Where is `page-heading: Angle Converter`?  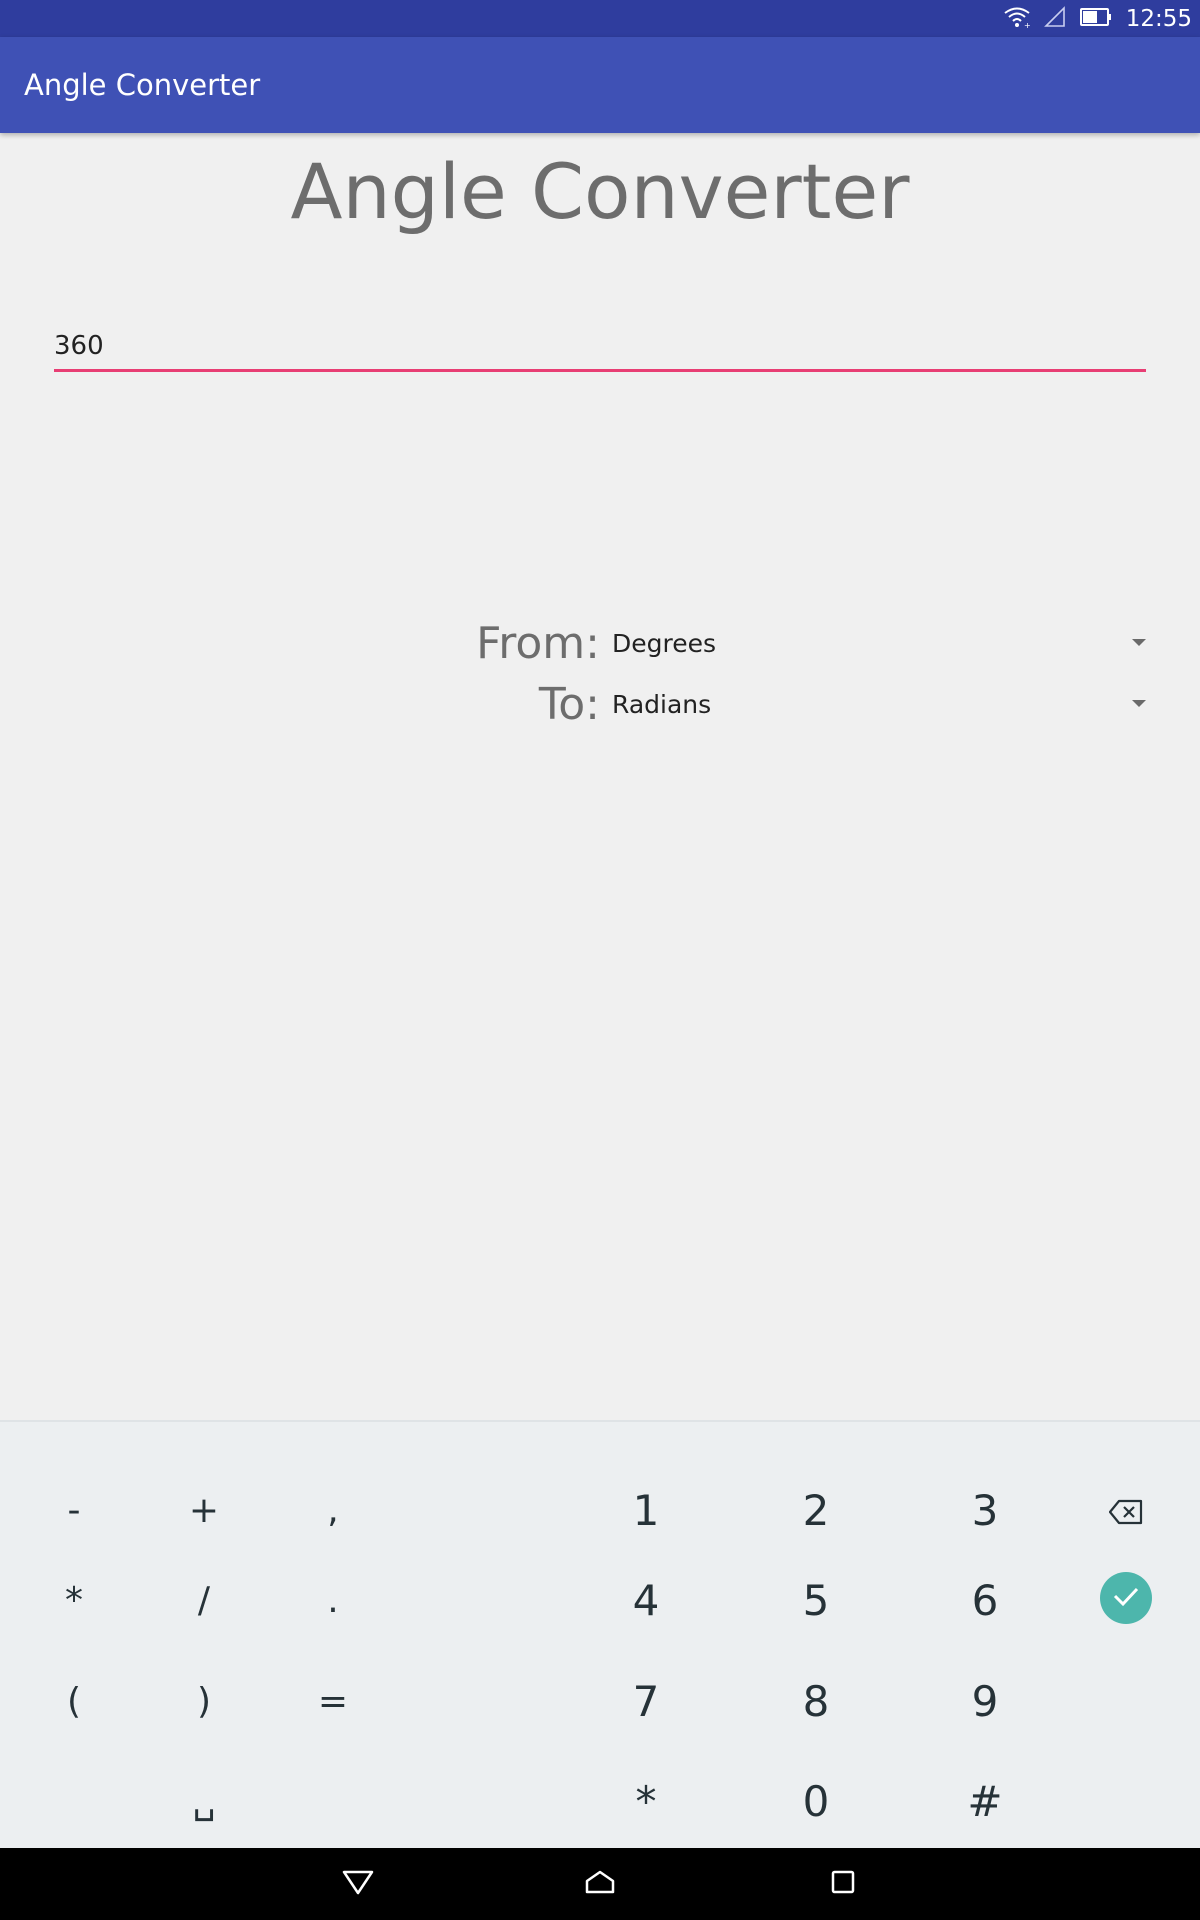 page-heading: Angle Converter is located at coordinates (600, 191).